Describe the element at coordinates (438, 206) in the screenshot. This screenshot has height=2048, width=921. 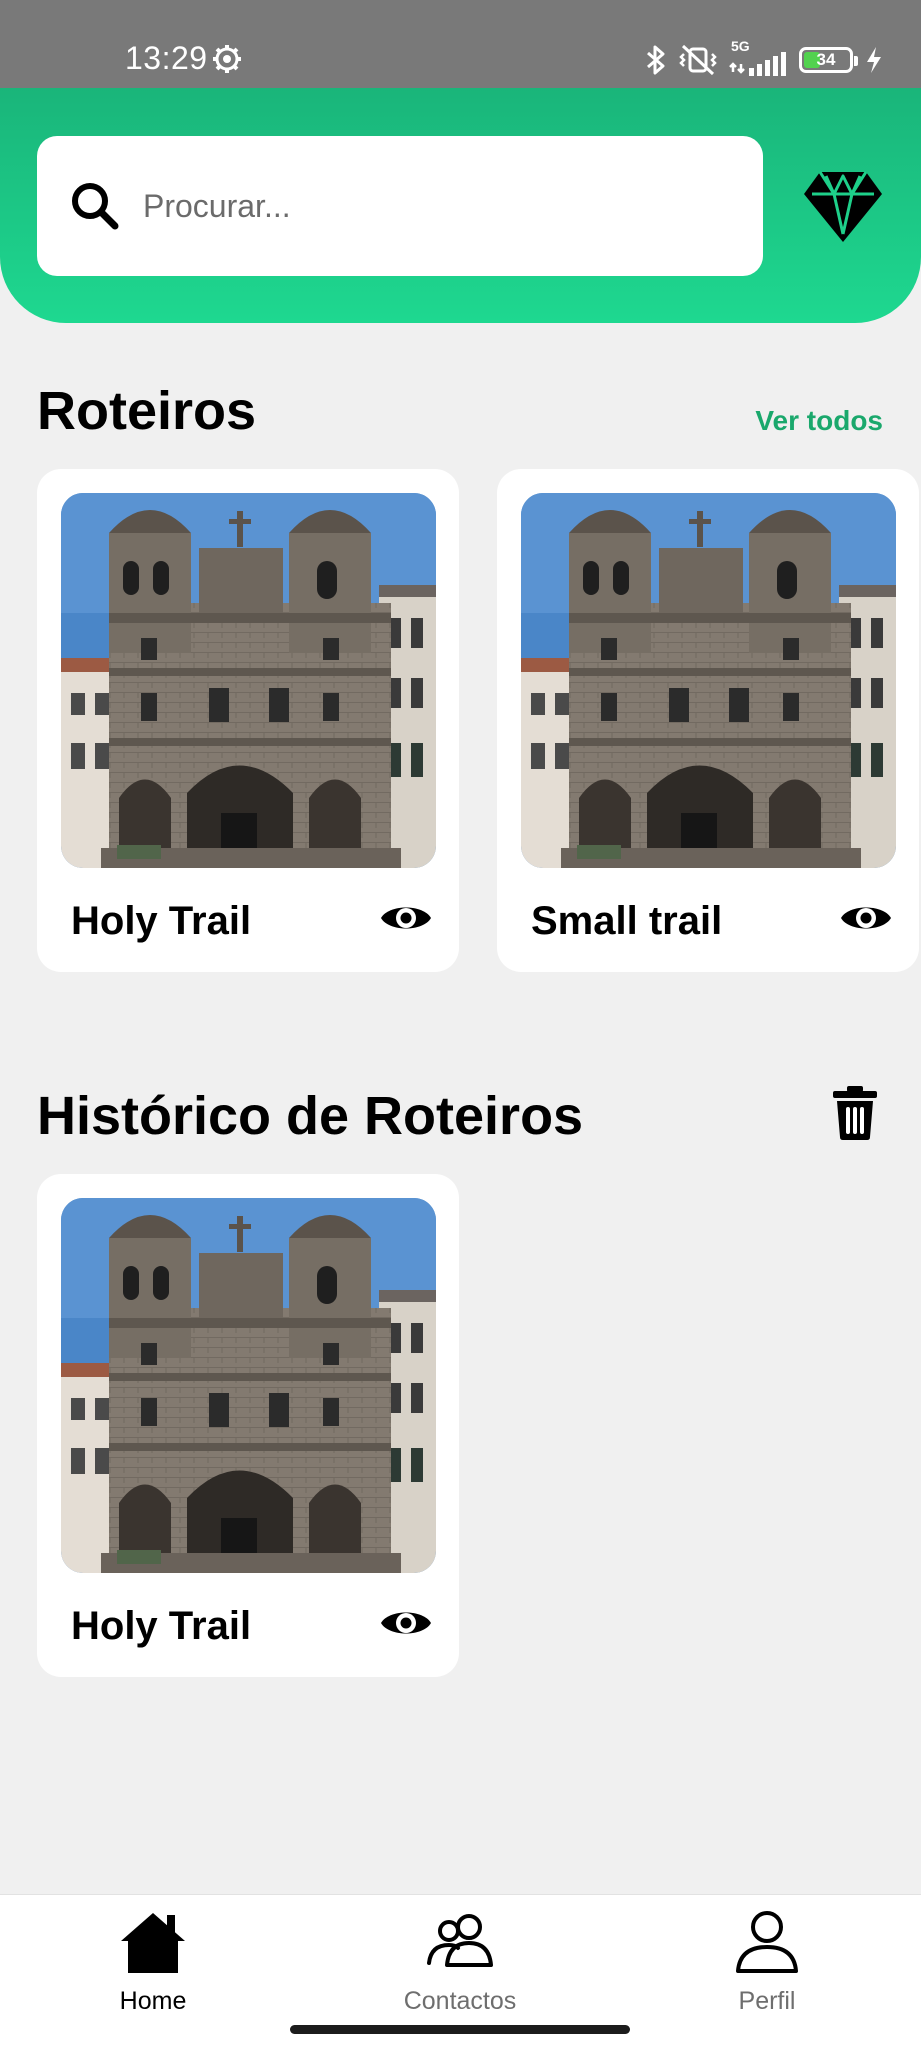
I see `search-input` at that location.